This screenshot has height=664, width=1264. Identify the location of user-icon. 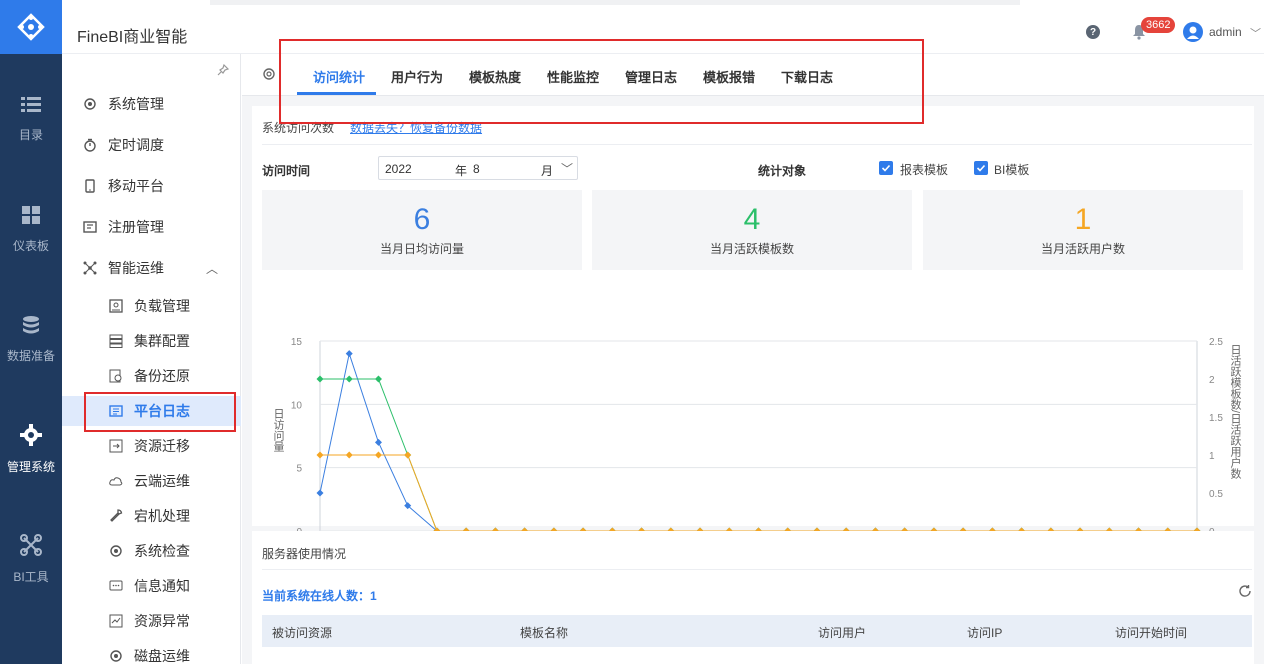
(1193, 32).